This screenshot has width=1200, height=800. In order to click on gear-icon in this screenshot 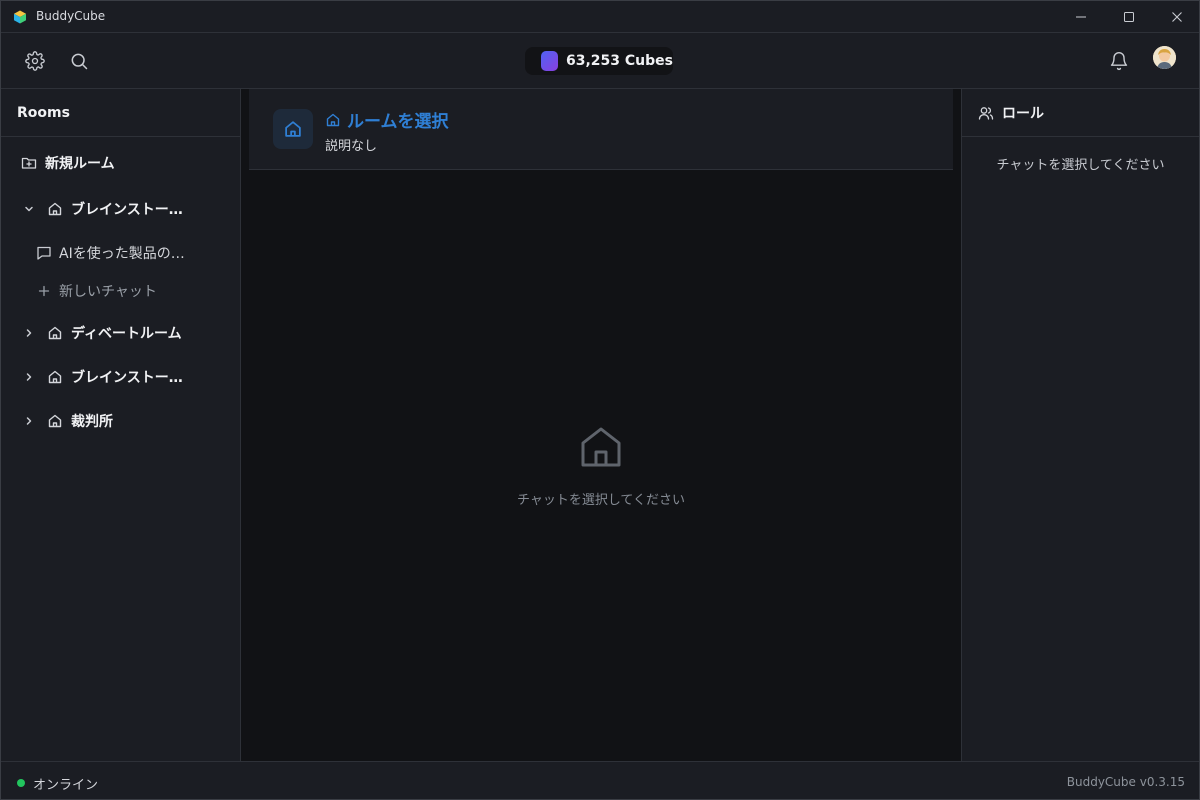, I will do `click(35, 61)`.